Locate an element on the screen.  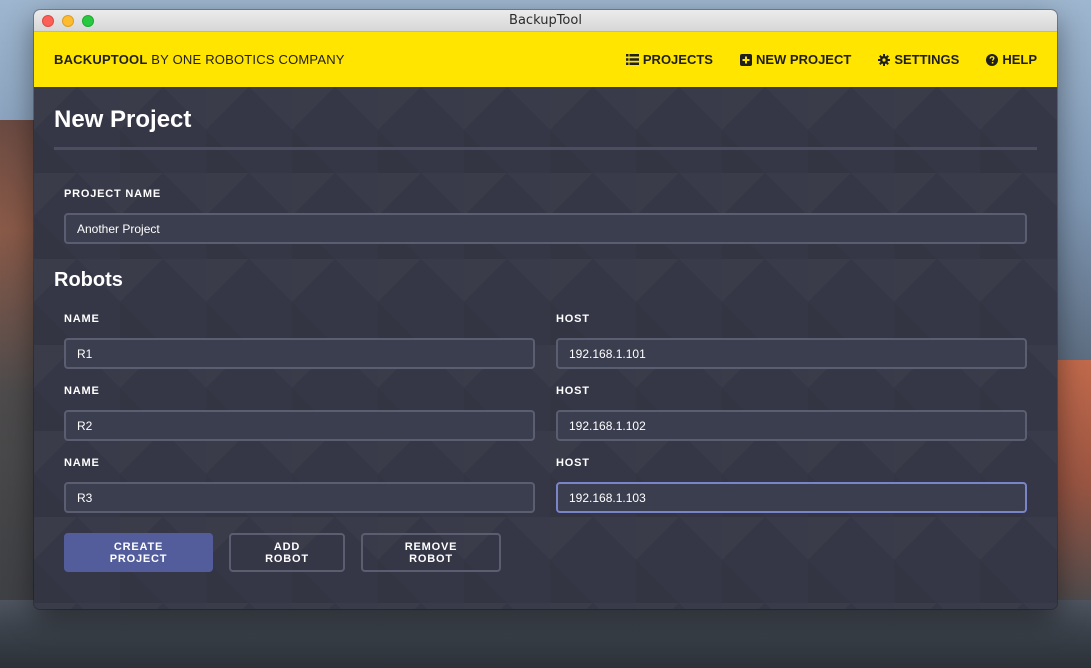
nav-projects: PROJECTS is located at coordinates (669, 59).